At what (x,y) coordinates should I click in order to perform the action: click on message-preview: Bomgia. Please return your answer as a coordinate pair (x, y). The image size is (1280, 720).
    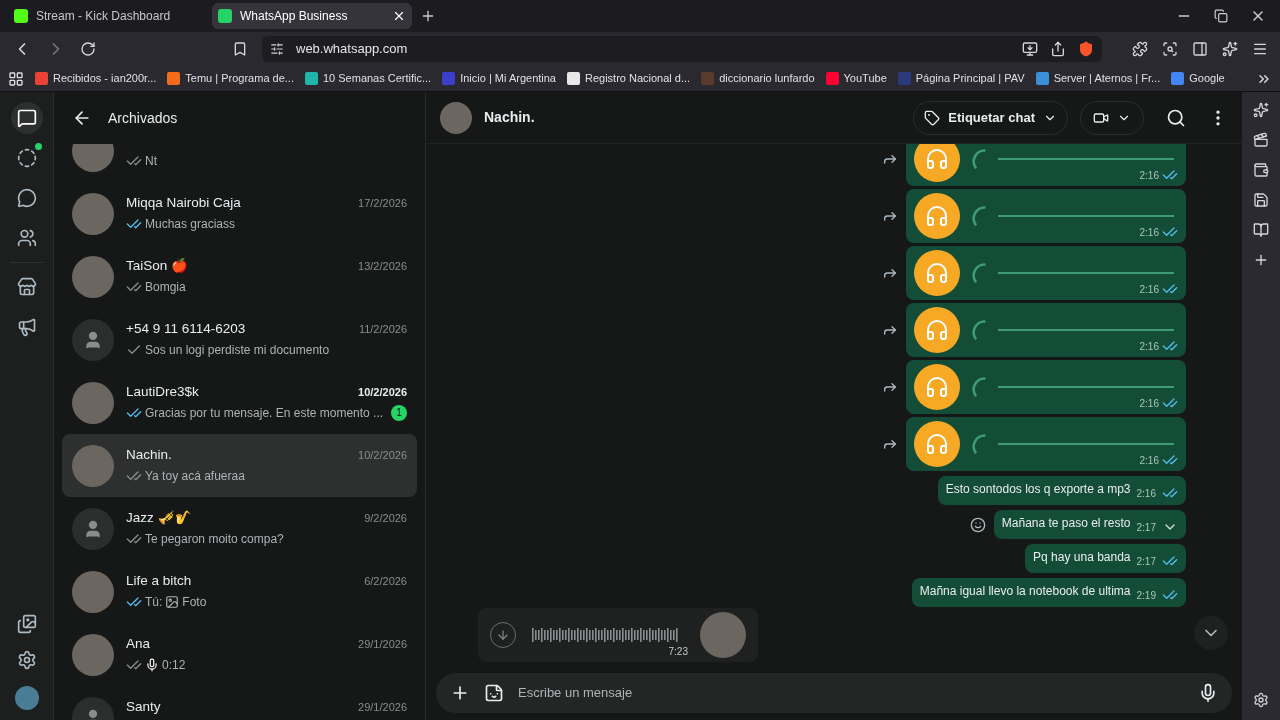
    Looking at the image, I should click on (166, 287).